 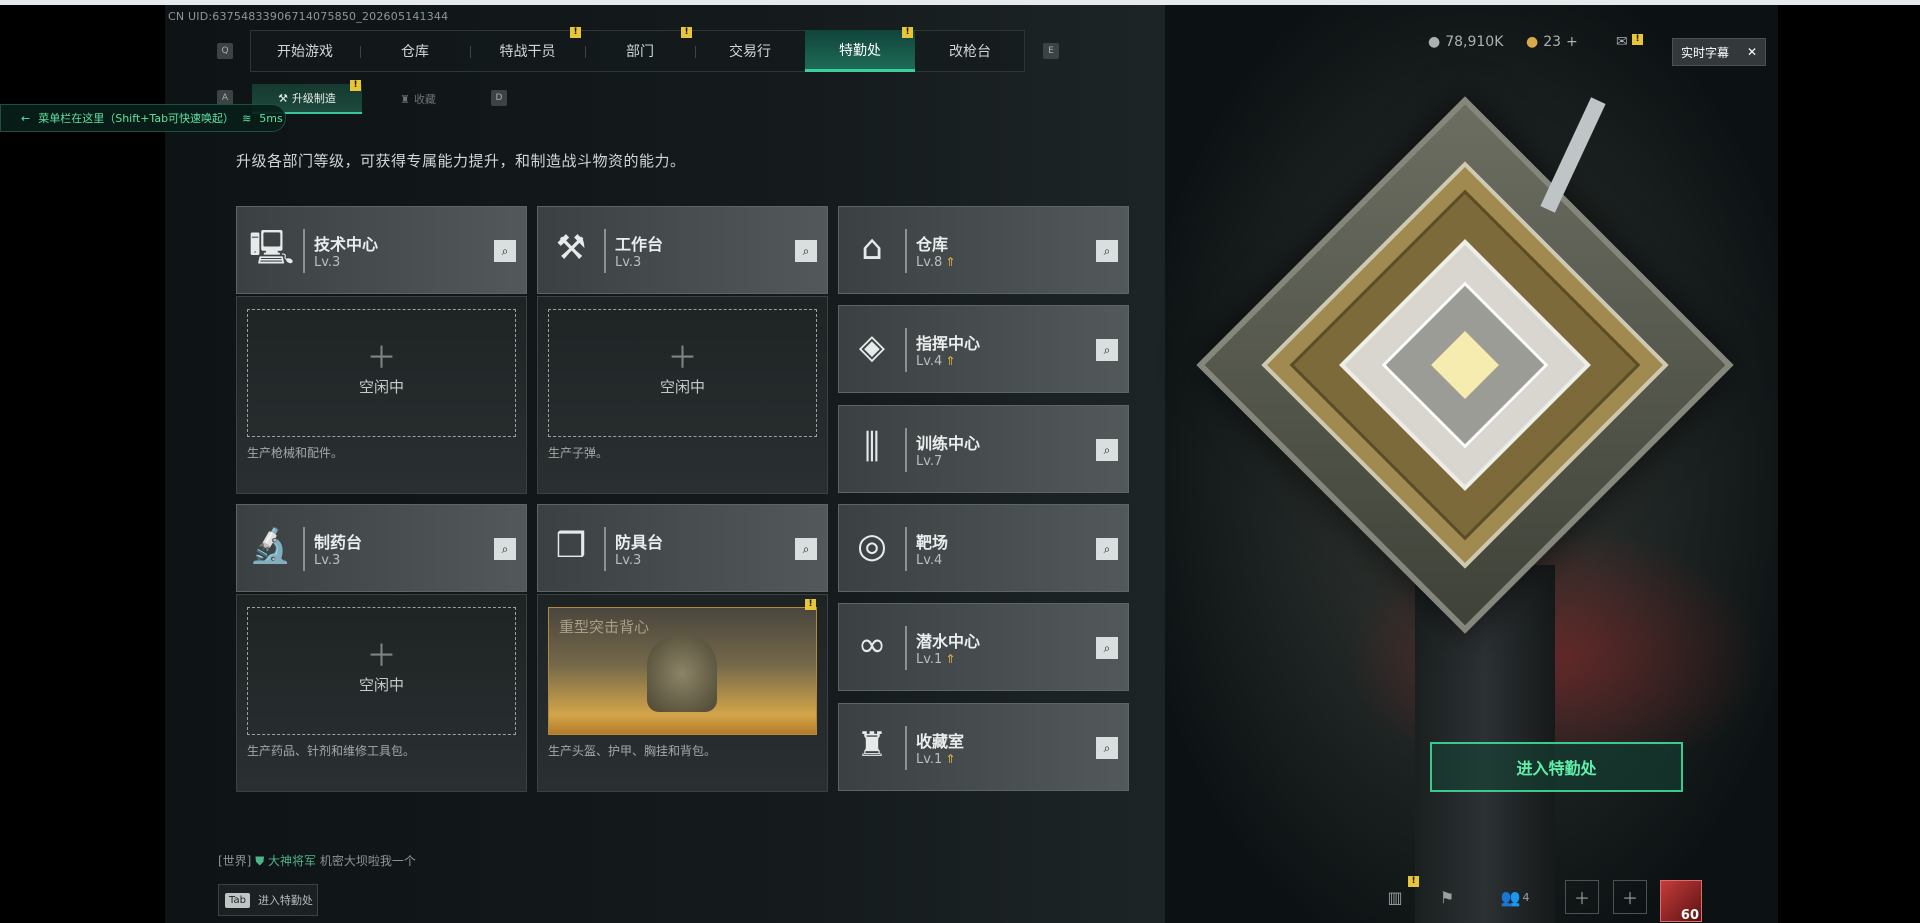 I want to click on stats-icon: ▥, so click(x=1395, y=897).